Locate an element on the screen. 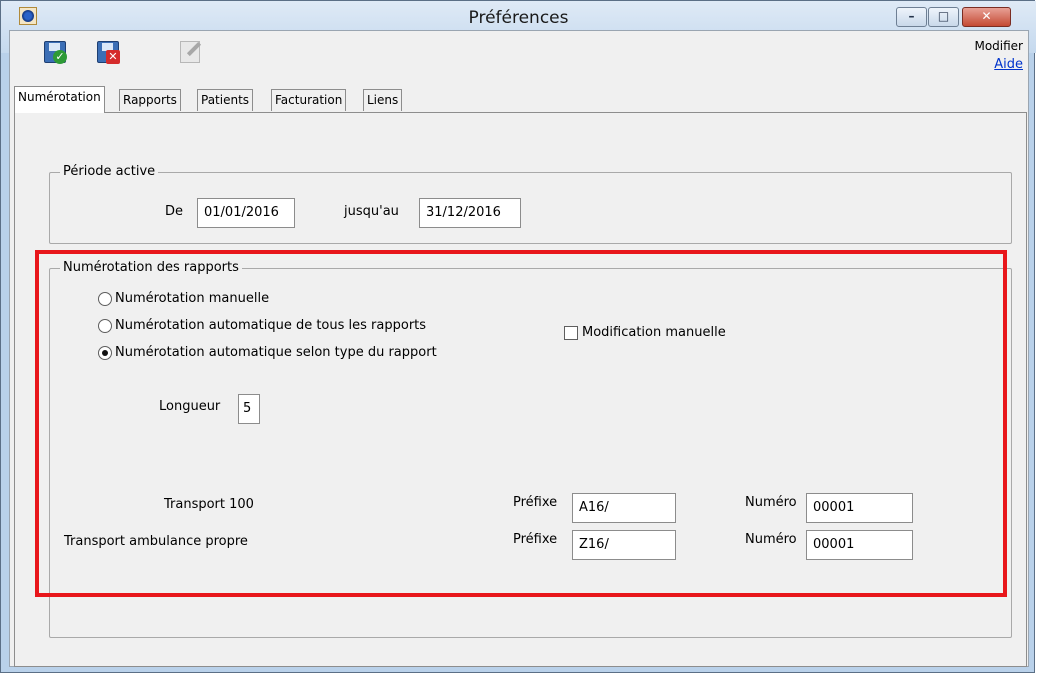  numero-field-ambulance-propre: 00001 is located at coordinates (859, 545).